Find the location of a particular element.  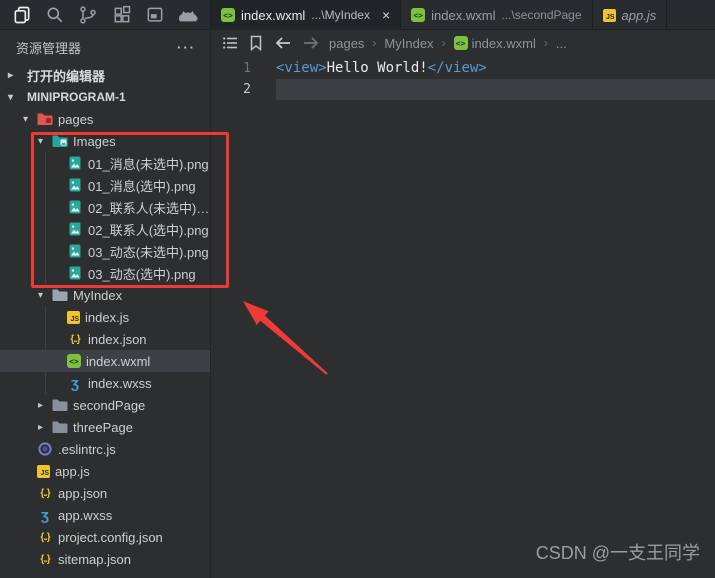

tree-item-打开的编辑器: ▸ 打开的编辑器 is located at coordinates (105, 75).